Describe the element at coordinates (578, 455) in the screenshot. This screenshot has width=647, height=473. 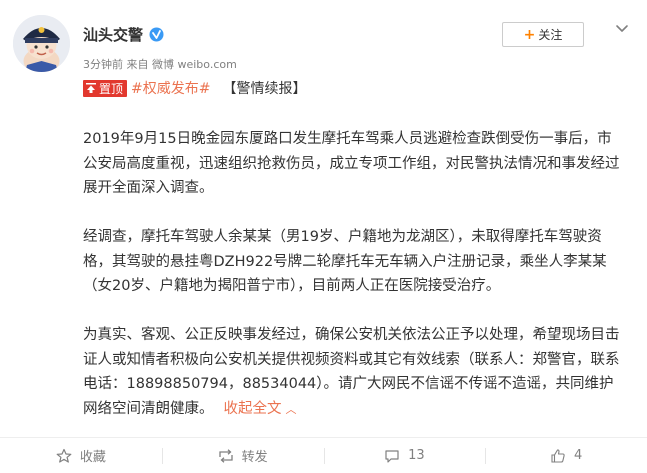
I see `like-count: 4` at that location.